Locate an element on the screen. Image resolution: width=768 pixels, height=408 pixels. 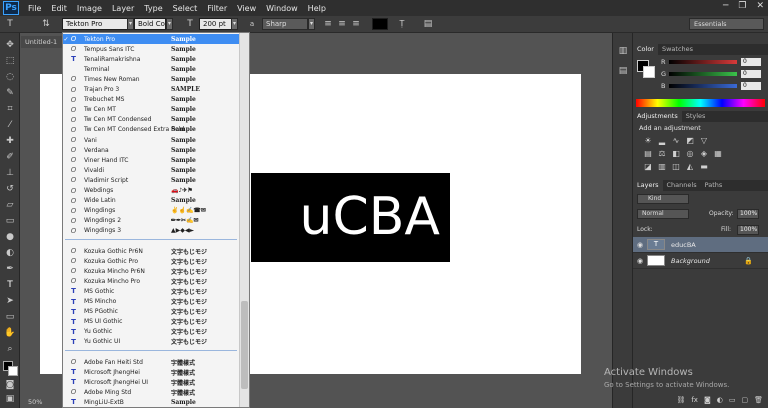
font-option: O Webdings 🚗♪✈⚑ is located at coordinates (151, 191).